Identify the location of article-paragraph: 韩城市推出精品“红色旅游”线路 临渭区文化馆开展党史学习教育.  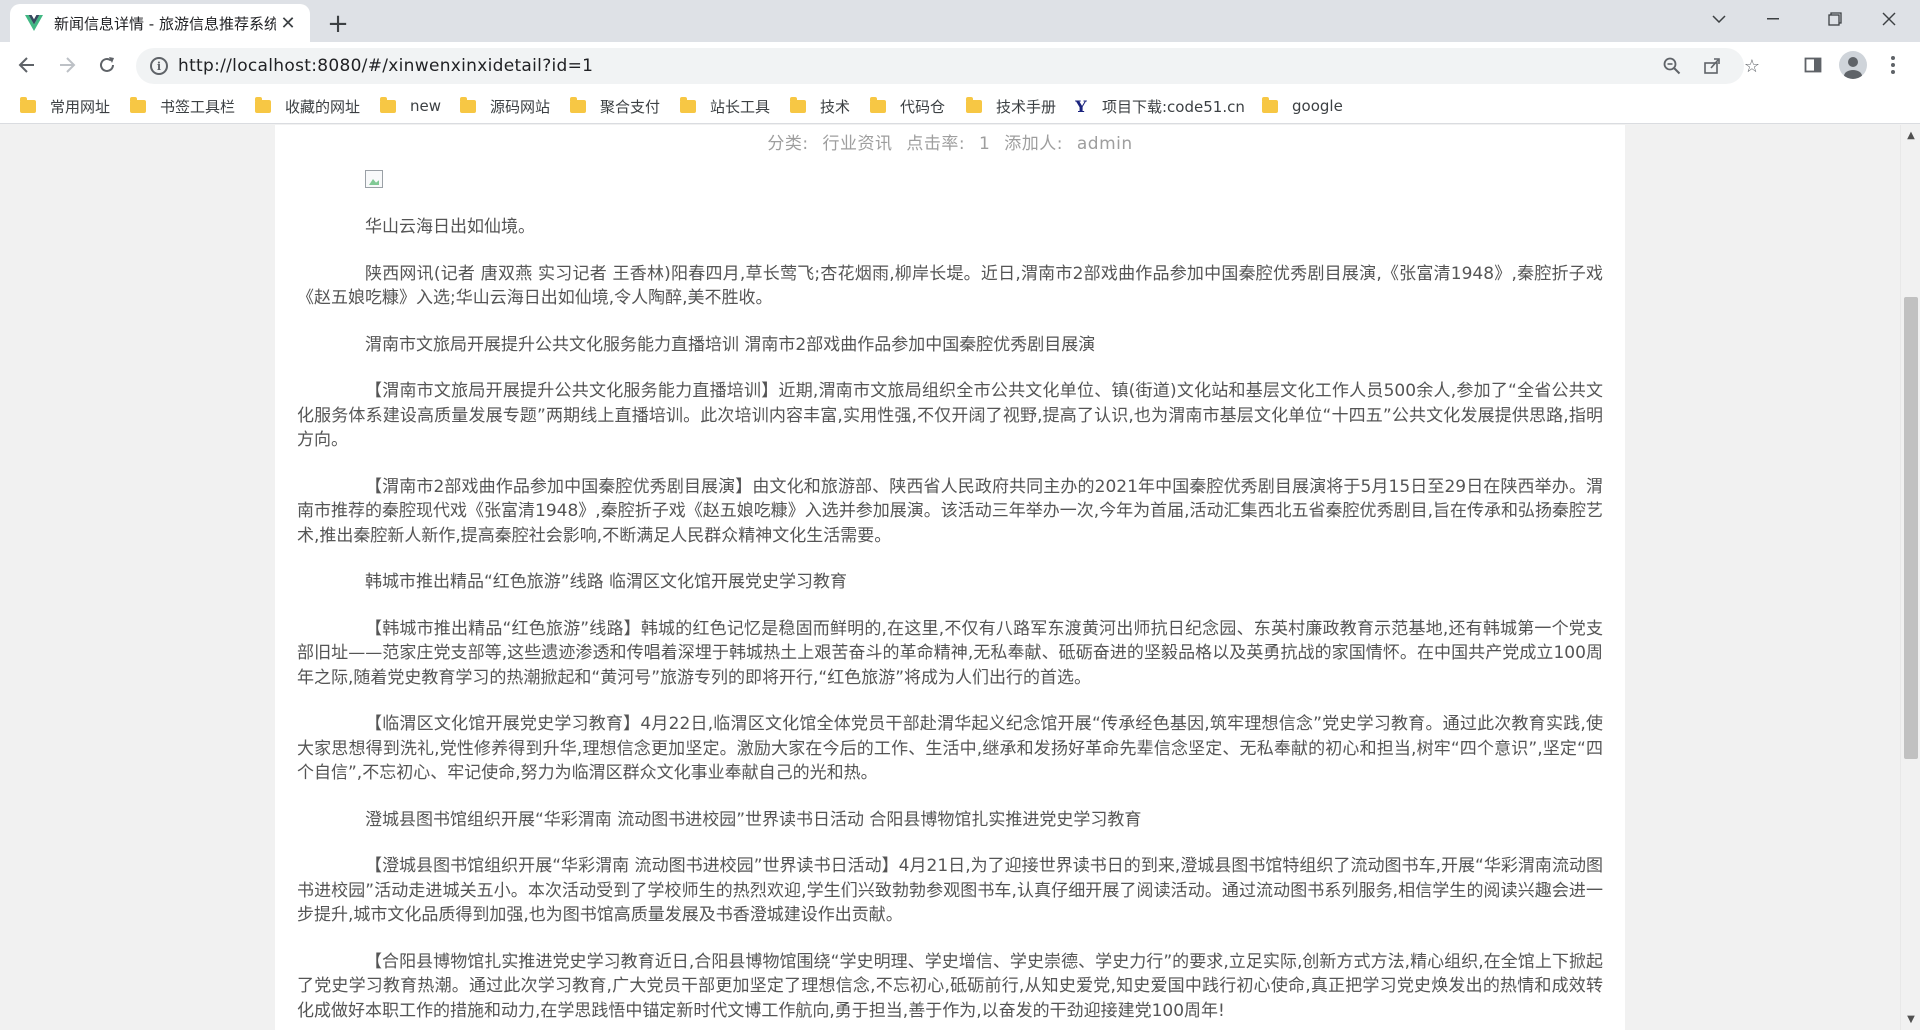
(606, 582).